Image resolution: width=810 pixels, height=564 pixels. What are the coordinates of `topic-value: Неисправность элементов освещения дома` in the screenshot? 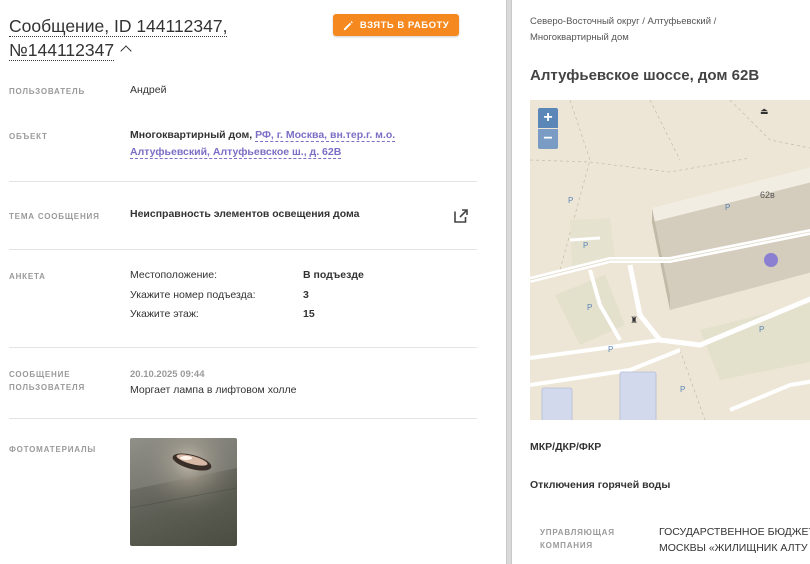 It's located at (245, 214).